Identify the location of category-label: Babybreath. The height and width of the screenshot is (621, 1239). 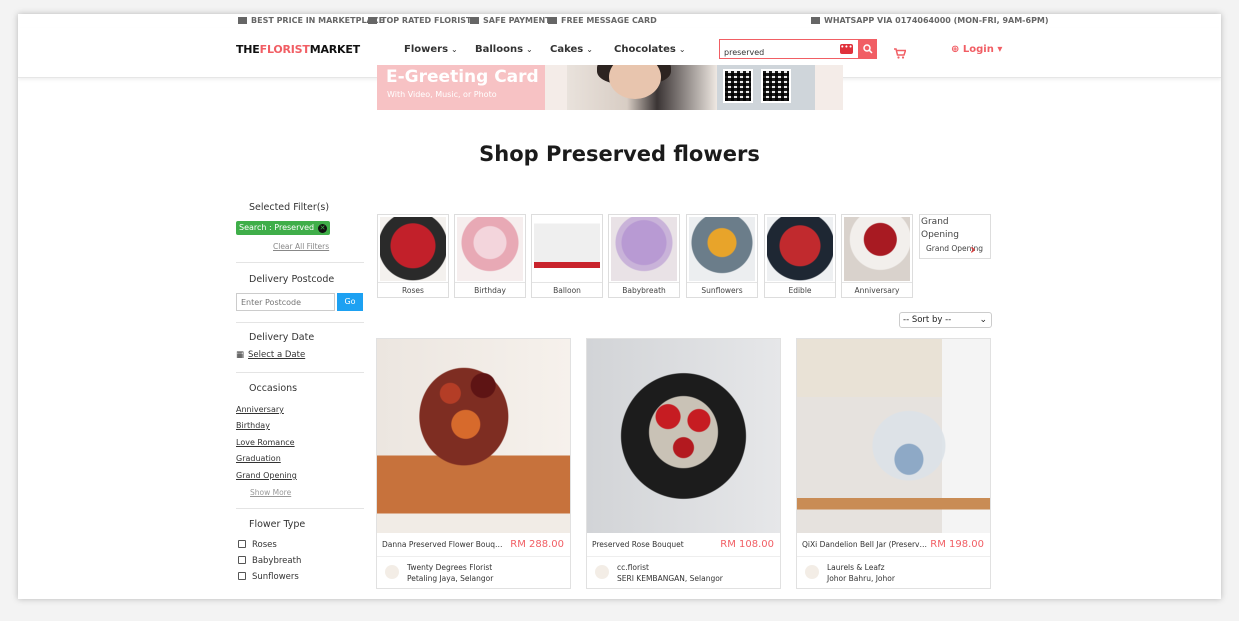
(644, 290).